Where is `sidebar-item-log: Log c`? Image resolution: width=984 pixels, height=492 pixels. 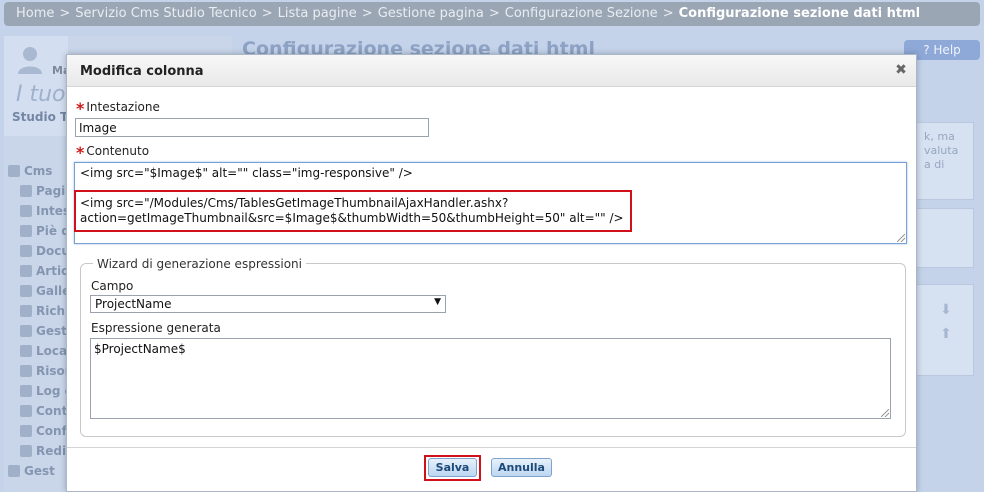 sidebar-item-log: Log c is located at coordinates (46, 391).